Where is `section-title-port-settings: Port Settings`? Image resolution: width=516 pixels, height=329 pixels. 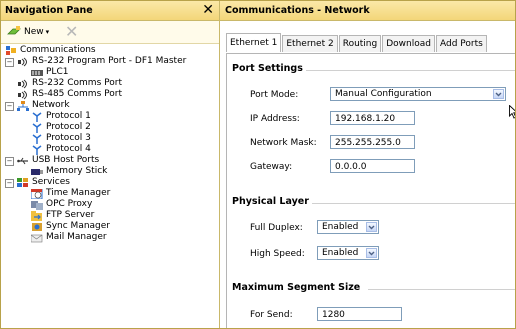 section-title-port-settings: Port Settings is located at coordinates (267, 68).